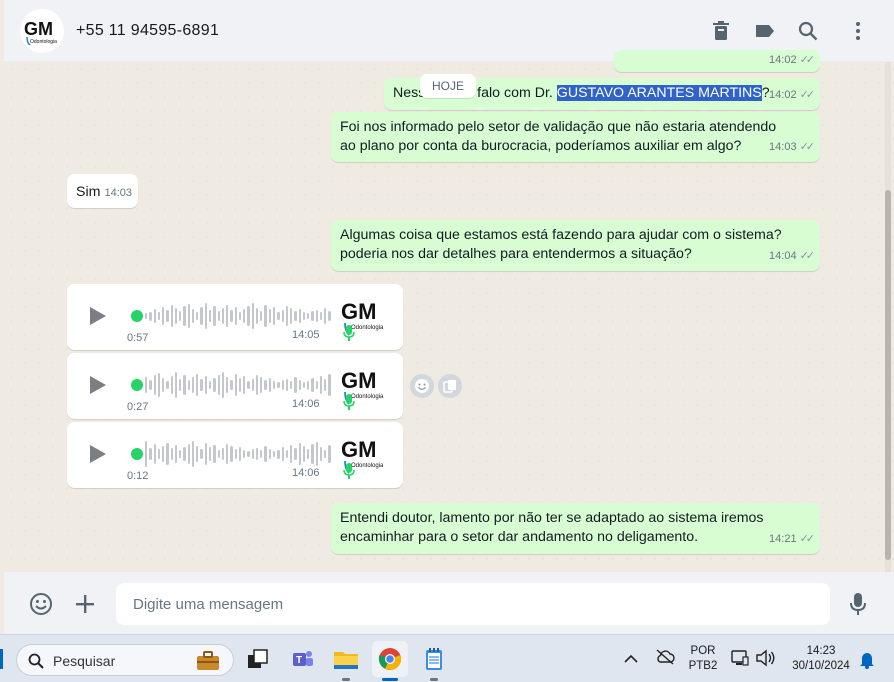  I want to click on file-explorer-icon, so click(346, 661).